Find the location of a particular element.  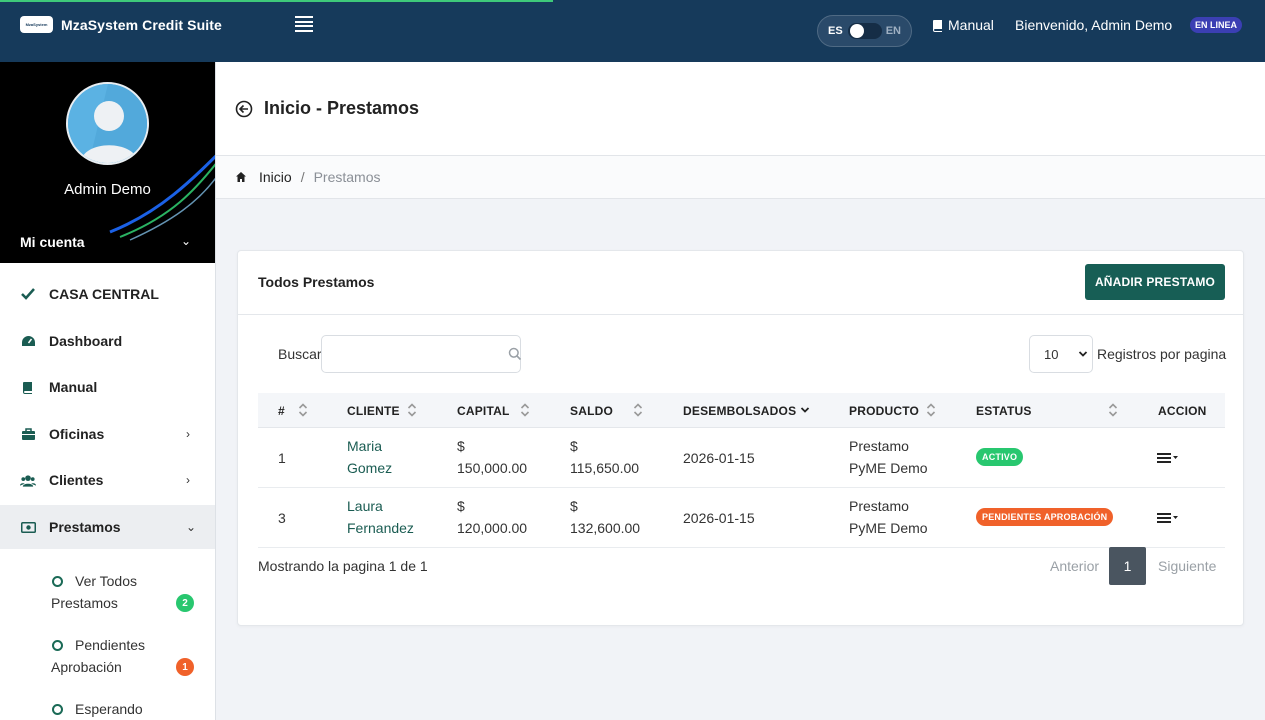

col-header-desembolsados: DESEMBOLSADOS is located at coordinates (739, 411).